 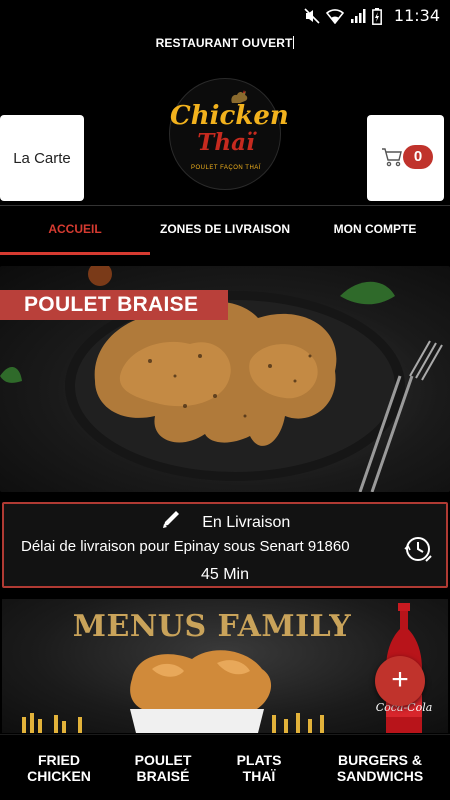 I want to click on add-fab-button: +, so click(x=400, y=681).